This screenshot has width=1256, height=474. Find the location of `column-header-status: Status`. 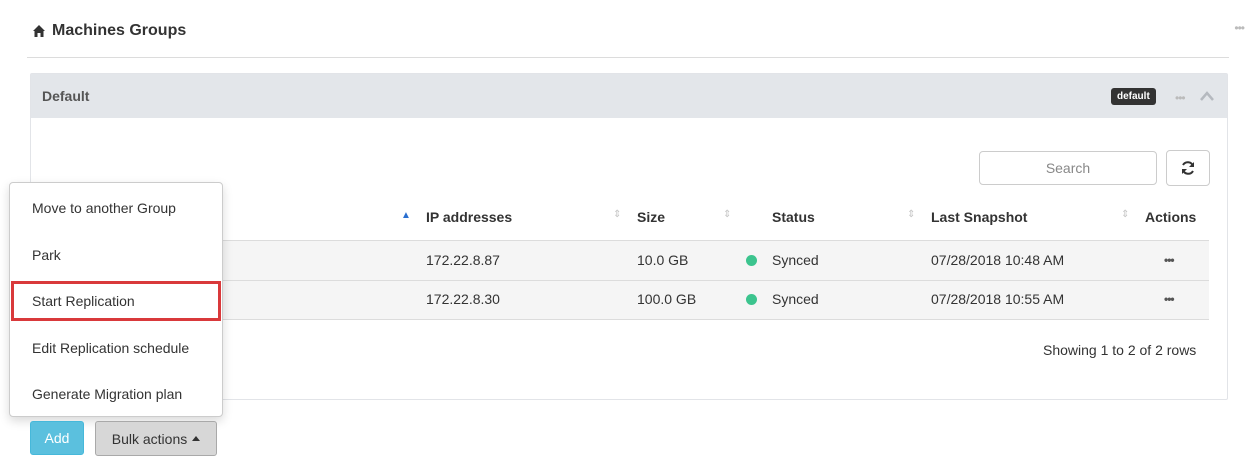

column-header-status: Status is located at coordinates (793, 217).